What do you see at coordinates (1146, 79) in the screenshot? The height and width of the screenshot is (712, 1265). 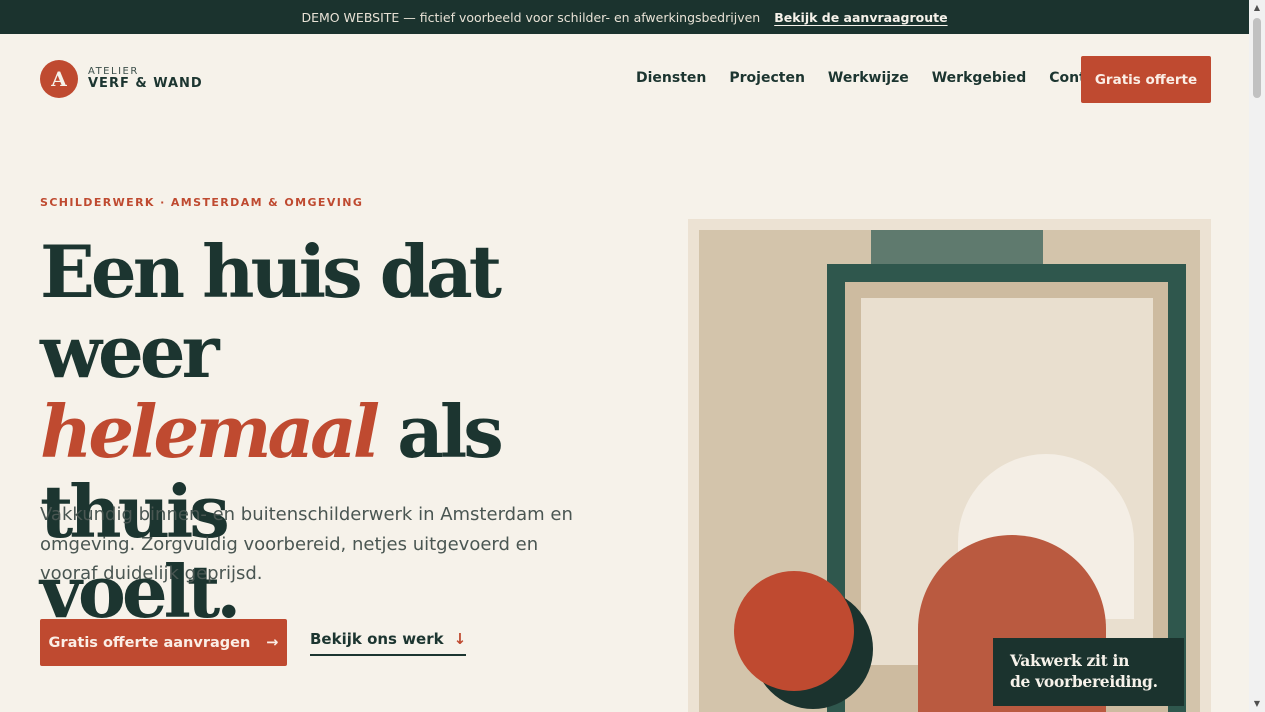 I see `header-quote-button: Gratis offerte` at bounding box center [1146, 79].